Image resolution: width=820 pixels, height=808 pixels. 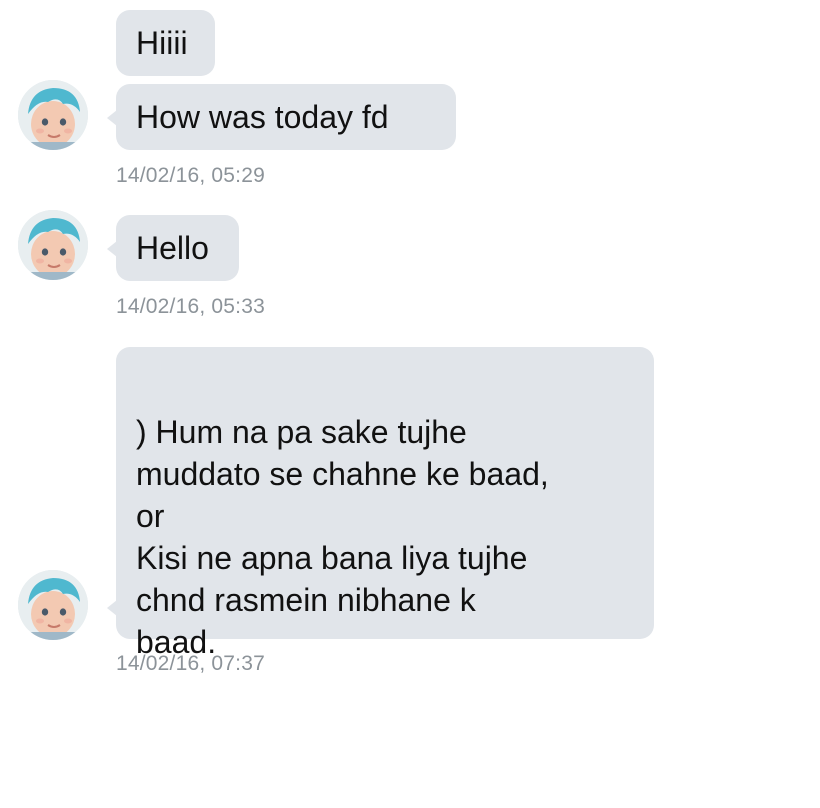 I want to click on message-text: Hello, so click(x=172, y=248).